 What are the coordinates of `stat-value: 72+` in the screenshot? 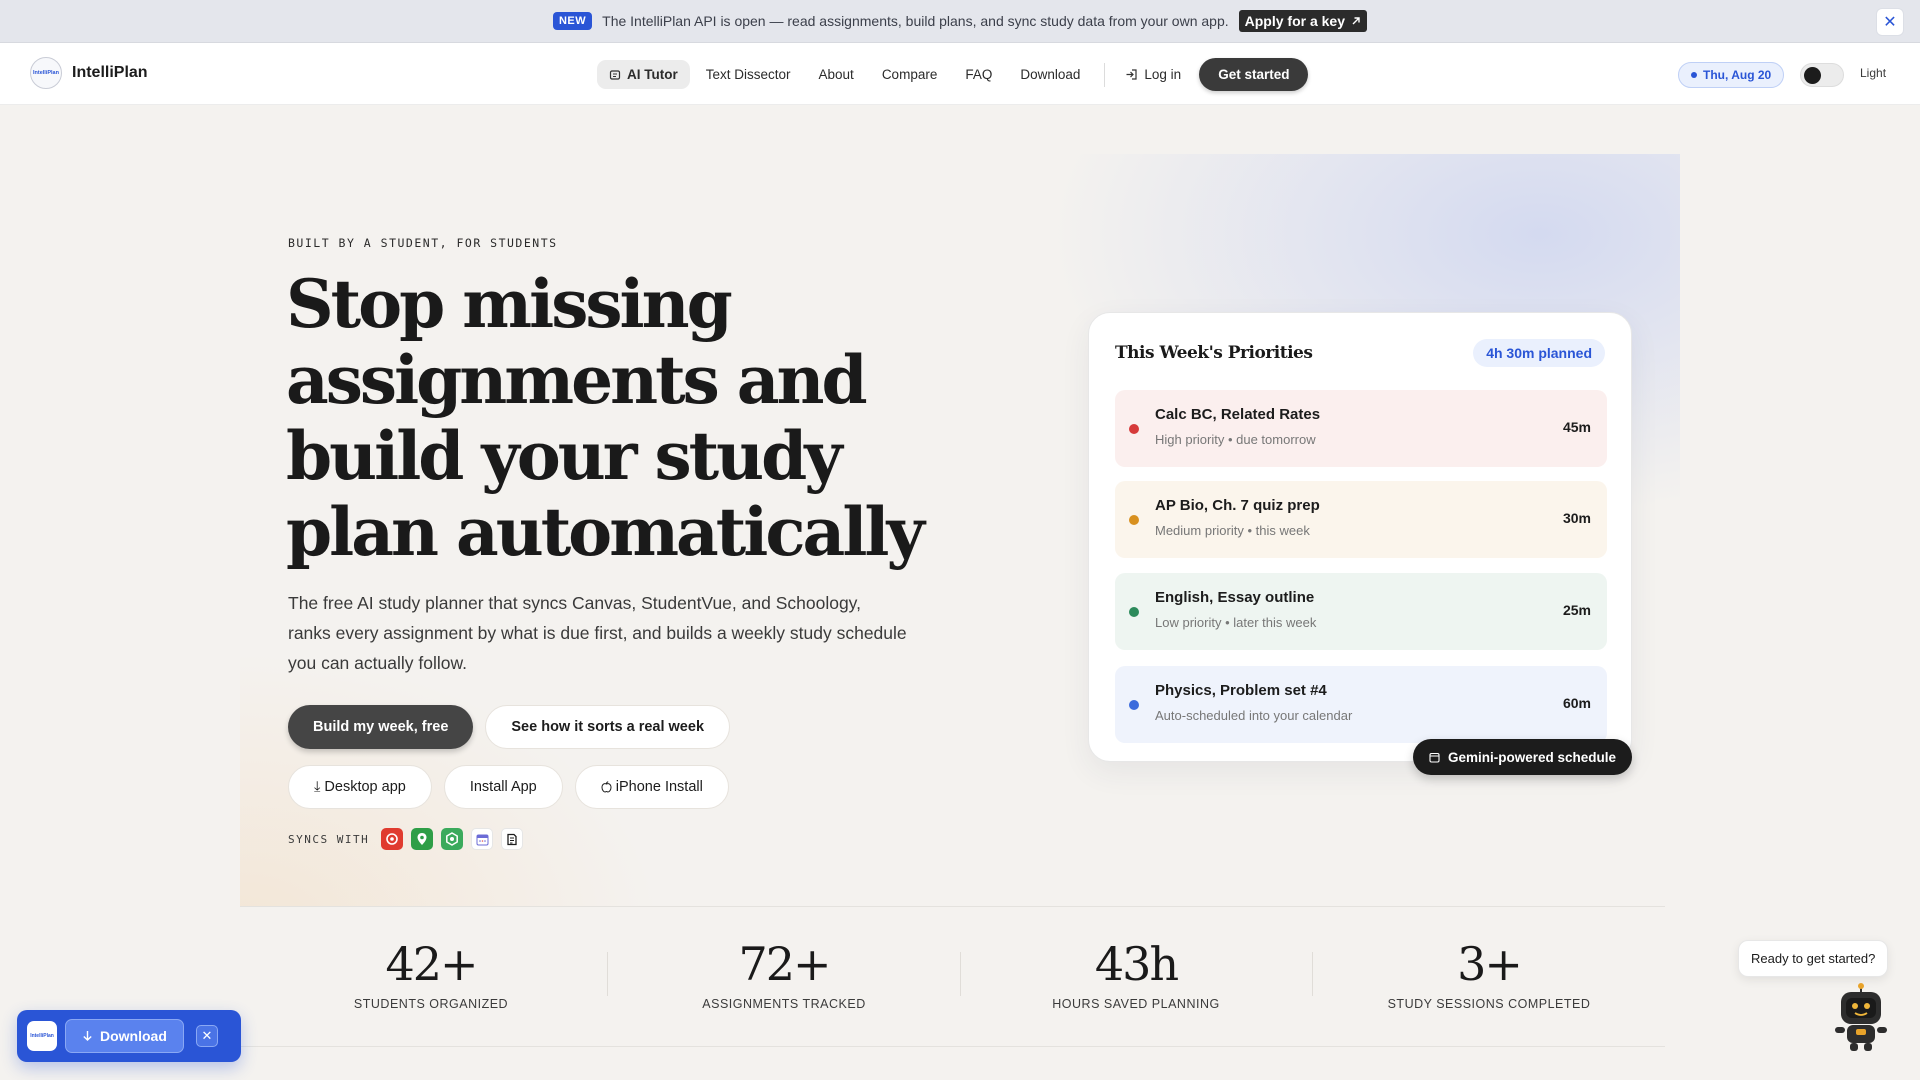 It's located at (784, 964).